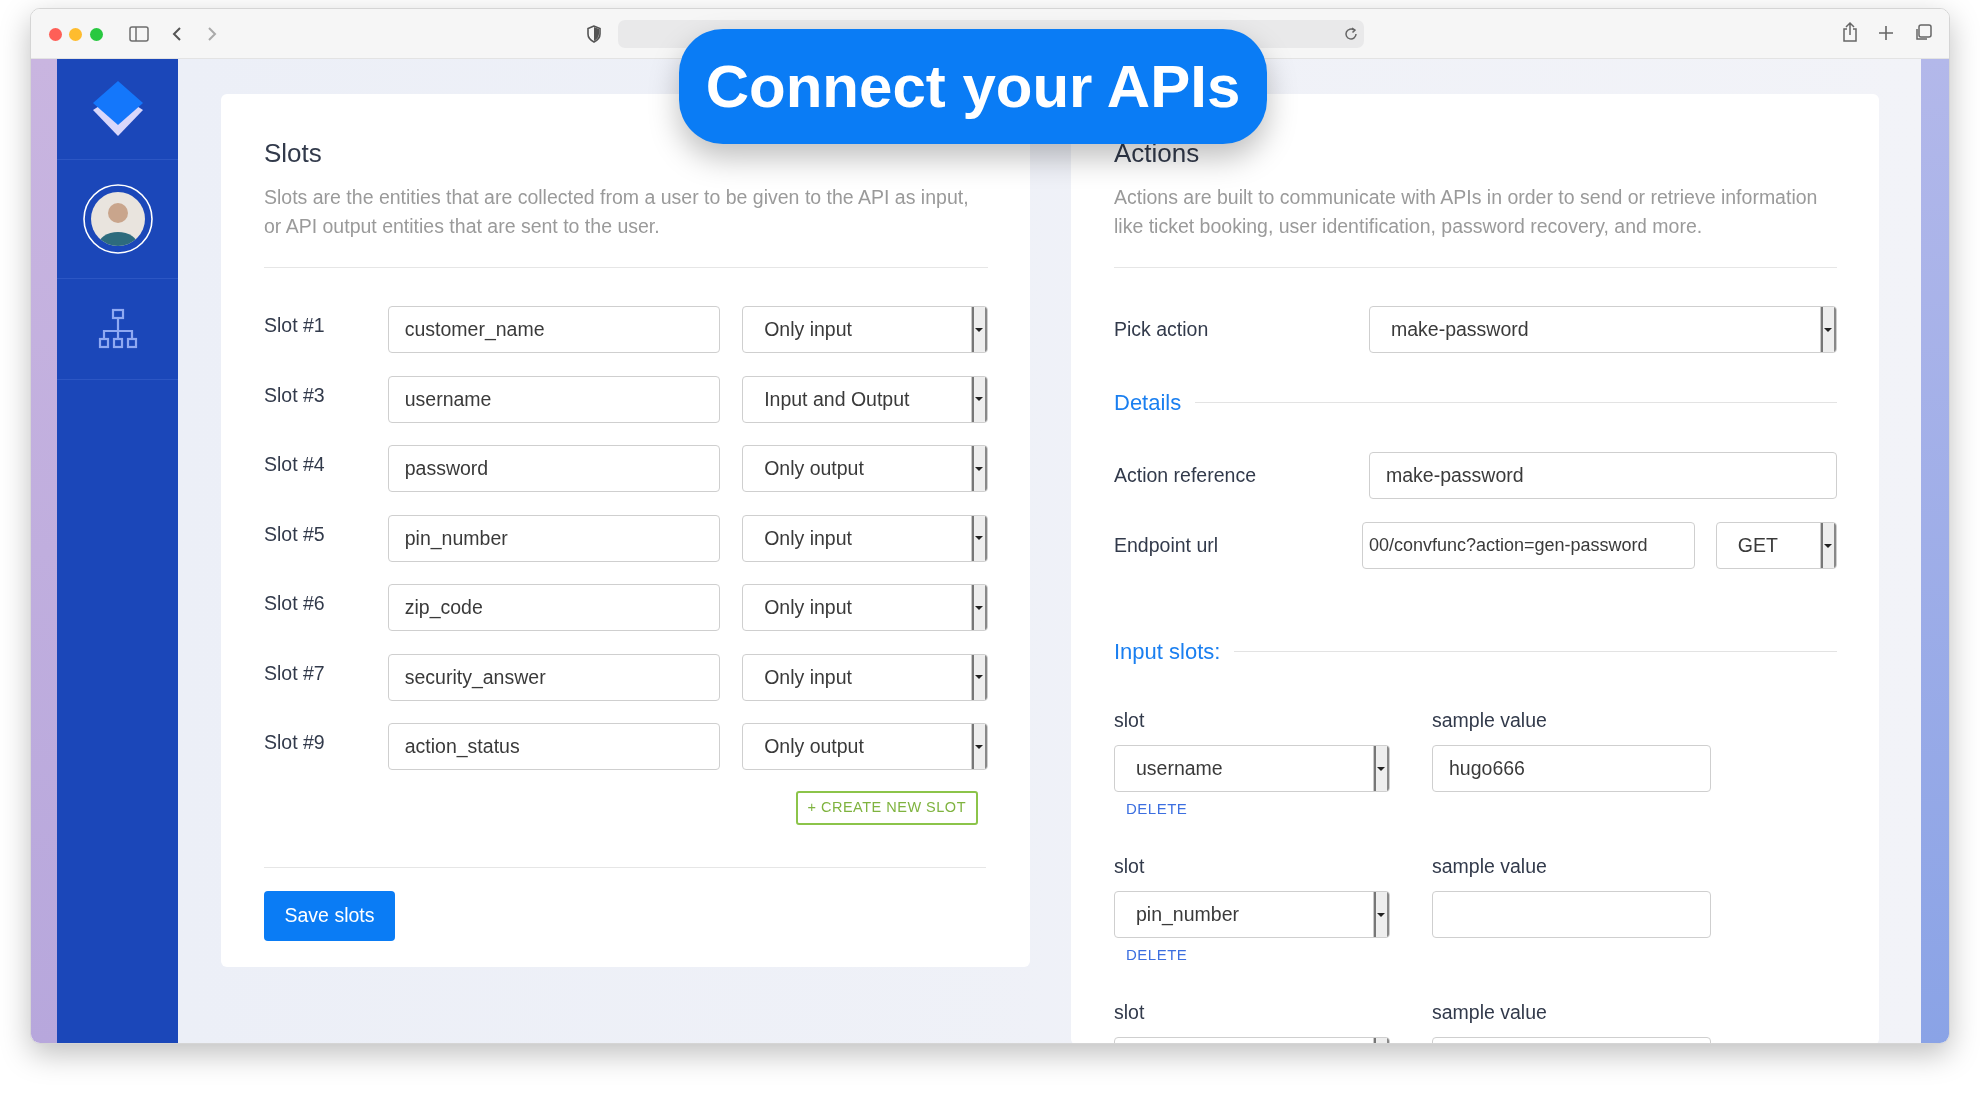 The height and width of the screenshot is (1097, 1980). What do you see at coordinates (212, 34) in the screenshot?
I see `forward-icon` at bounding box center [212, 34].